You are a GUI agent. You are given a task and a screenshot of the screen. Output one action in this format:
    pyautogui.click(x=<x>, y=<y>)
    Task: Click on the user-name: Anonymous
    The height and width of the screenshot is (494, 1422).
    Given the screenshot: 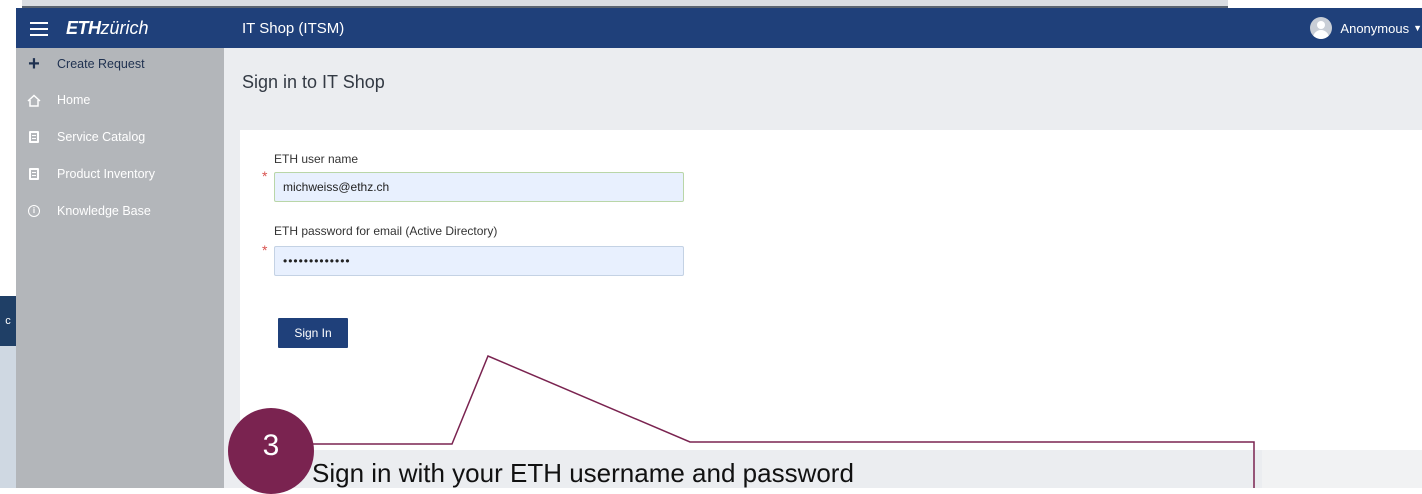 What is the action you would take?
    pyautogui.click(x=1375, y=28)
    